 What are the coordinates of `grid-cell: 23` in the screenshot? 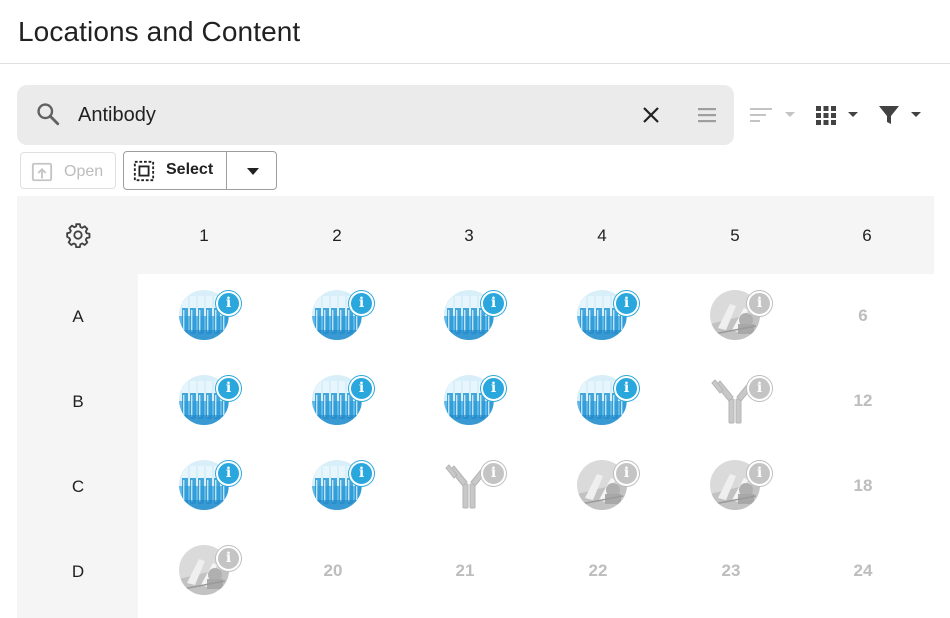 It's located at (731, 571).